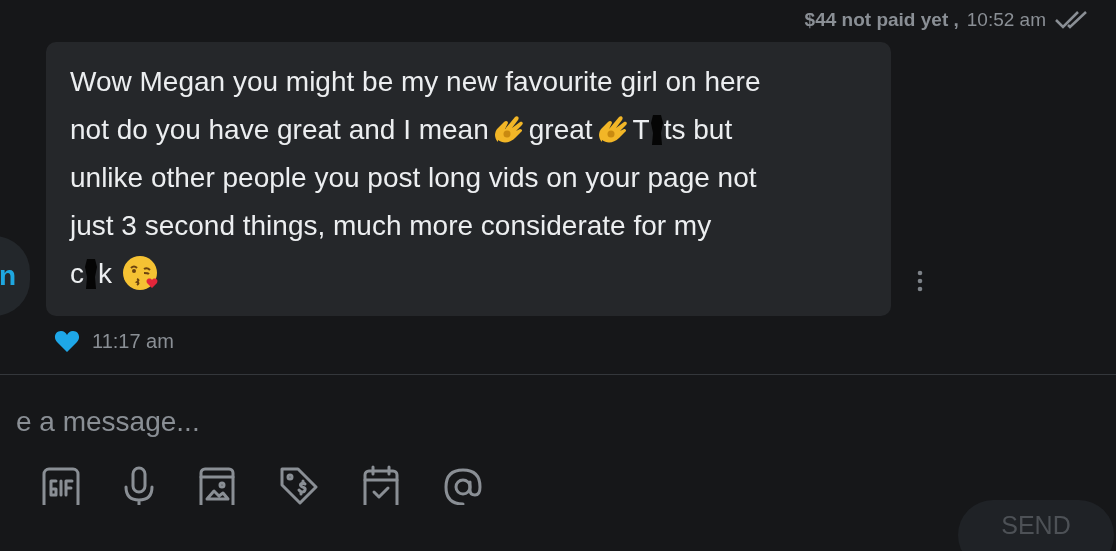 The image size is (1116, 551). What do you see at coordinates (279, 130) in the screenshot?
I see `message-text: not do you have great and I mean` at bounding box center [279, 130].